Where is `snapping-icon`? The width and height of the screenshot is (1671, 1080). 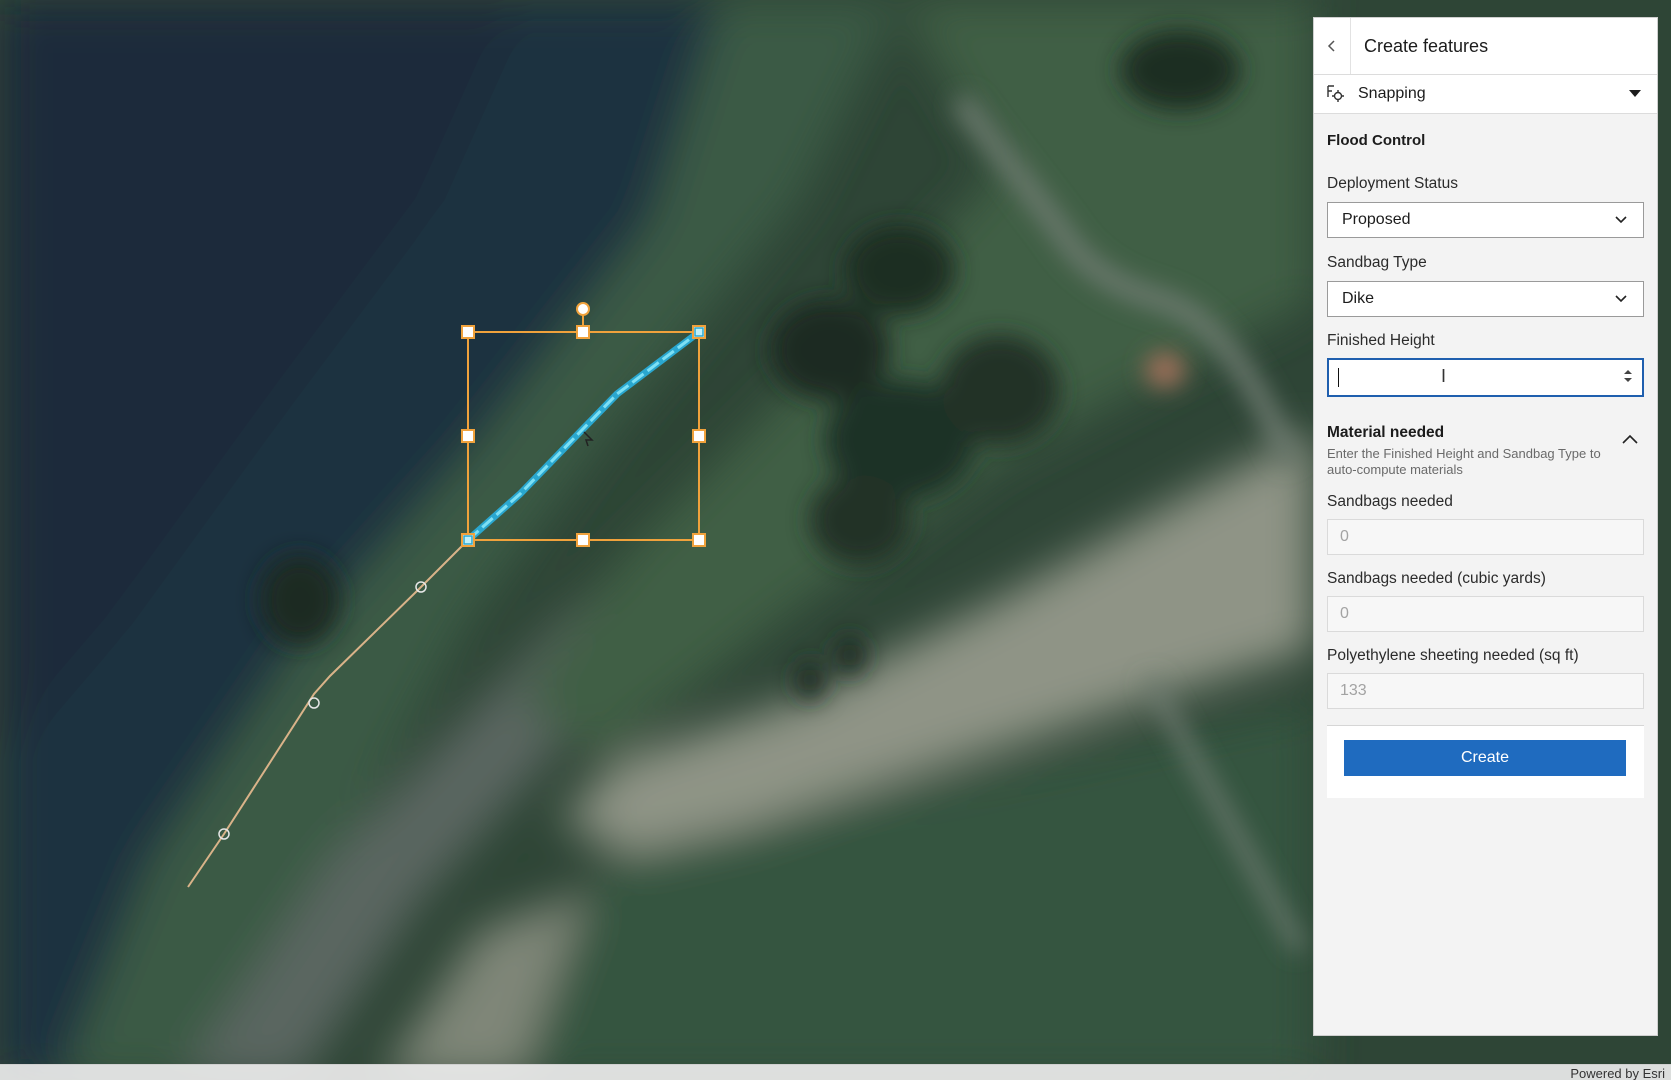
snapping-icon is located at coordinates (1335, 93).